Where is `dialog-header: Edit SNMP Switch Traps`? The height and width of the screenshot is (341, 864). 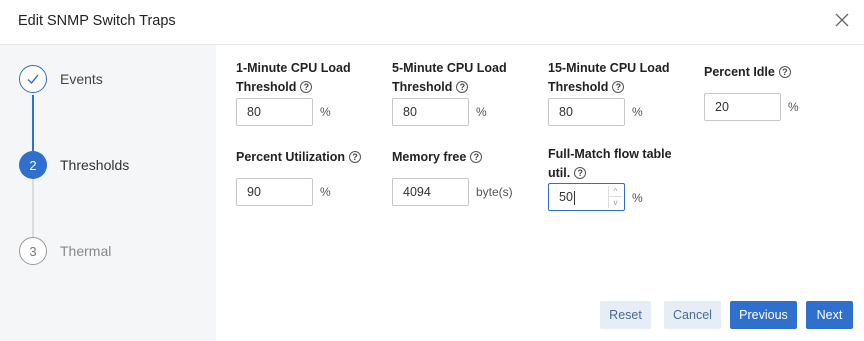 dialog-header: Edit SNMP Switch Traps is located at coordinates (432, 22).